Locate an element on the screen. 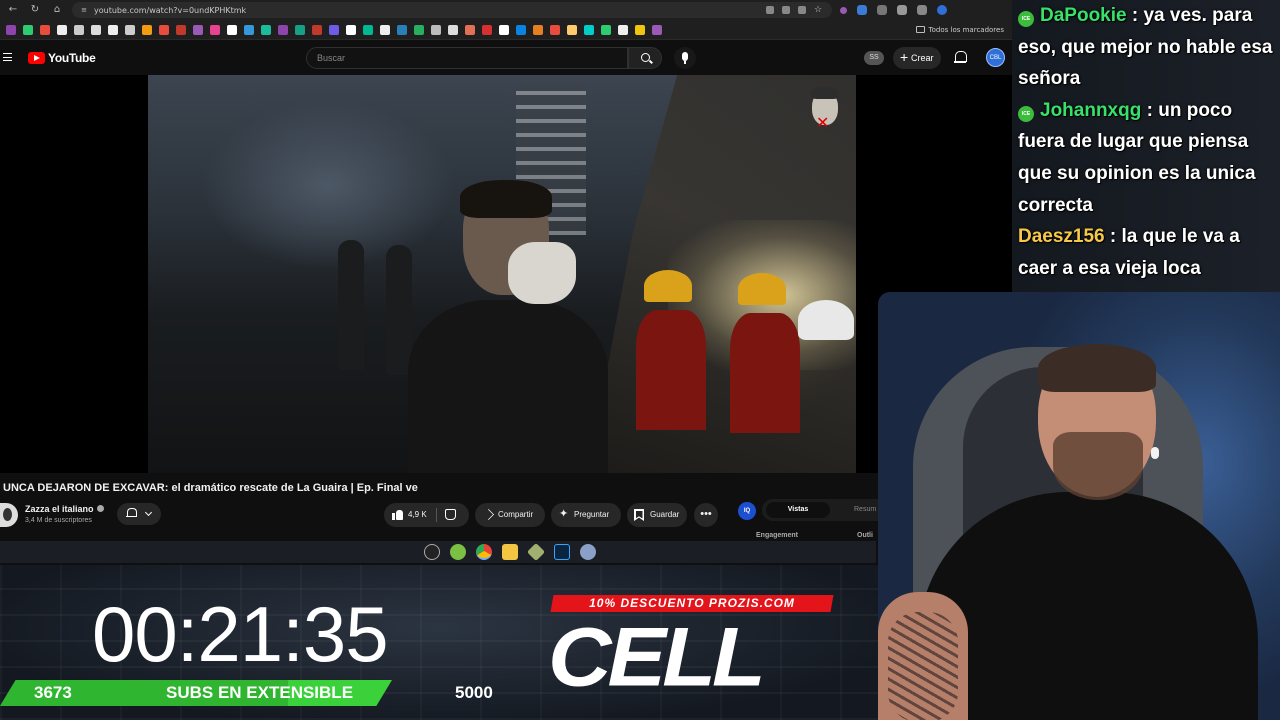 This screenshot has height=720, width=1280. channel-watermark: ✕ is located at coordinates (825, 110).